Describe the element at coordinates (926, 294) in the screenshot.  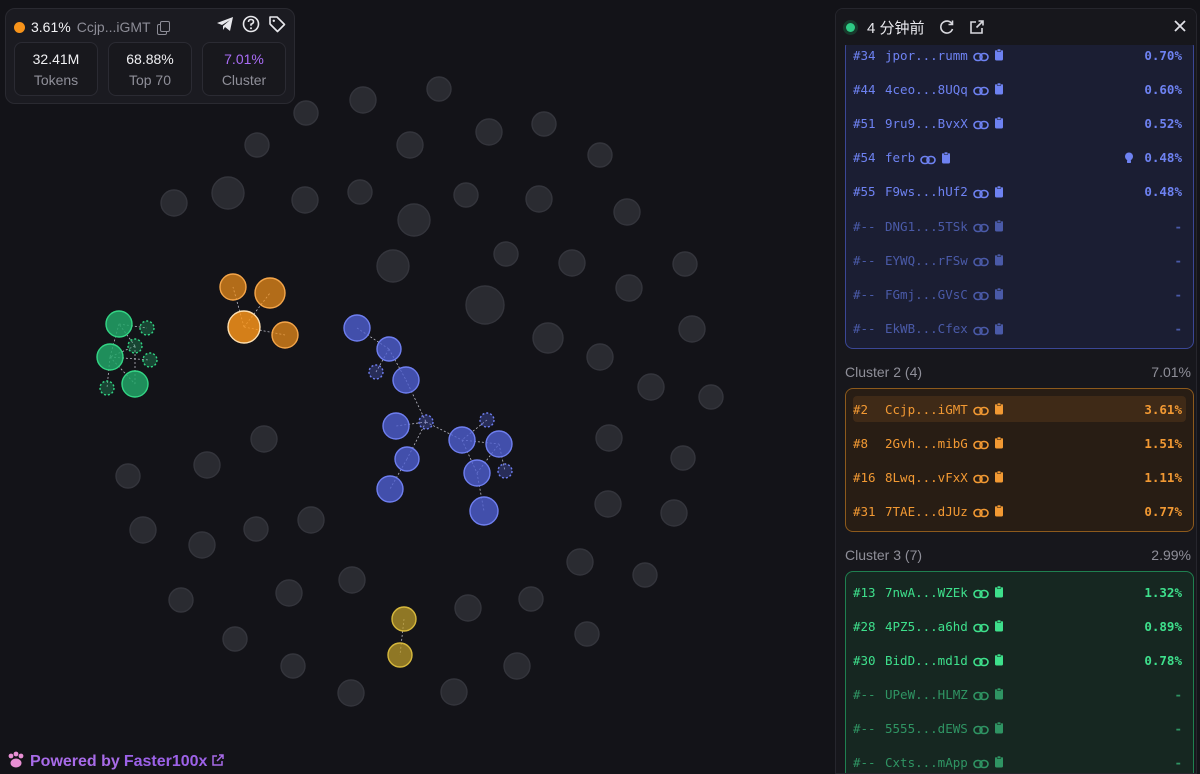
I see `holder-address: FGmj...GVsC` at that location.